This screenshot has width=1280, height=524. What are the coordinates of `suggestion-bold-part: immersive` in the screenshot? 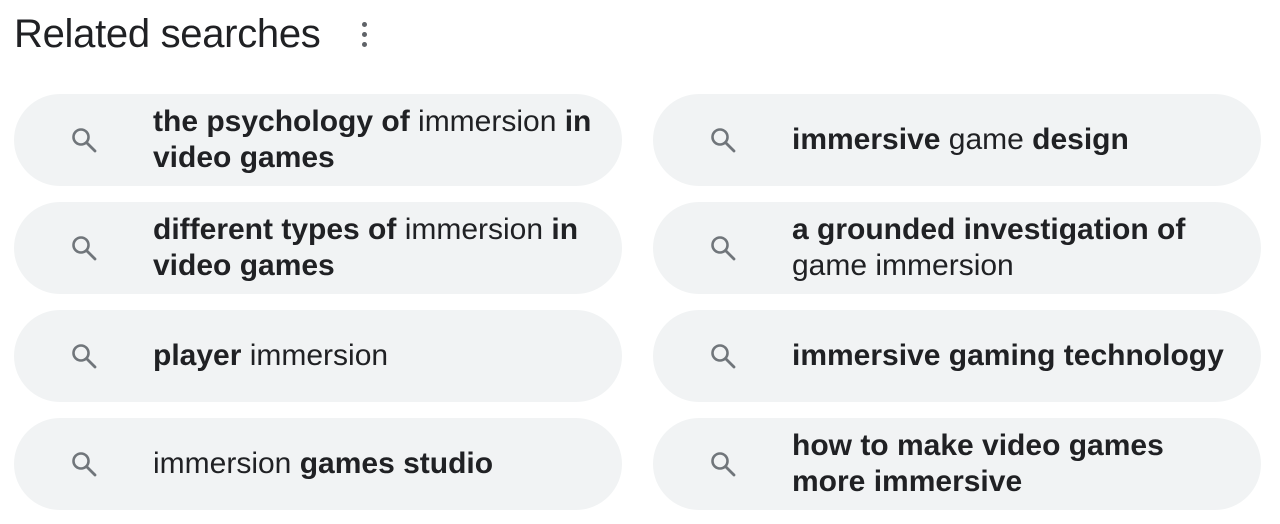 It's located at (866, 139).